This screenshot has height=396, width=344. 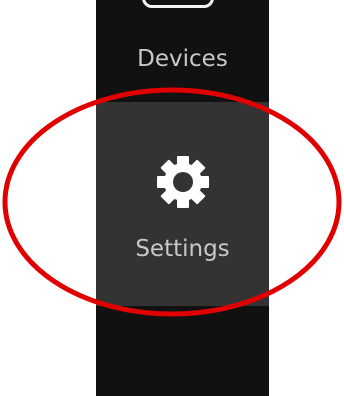 What do you see at coordinates (182, 59) in the screenshot?
I see `charm-devices-label: Devices` at bounding box center [182, 59].